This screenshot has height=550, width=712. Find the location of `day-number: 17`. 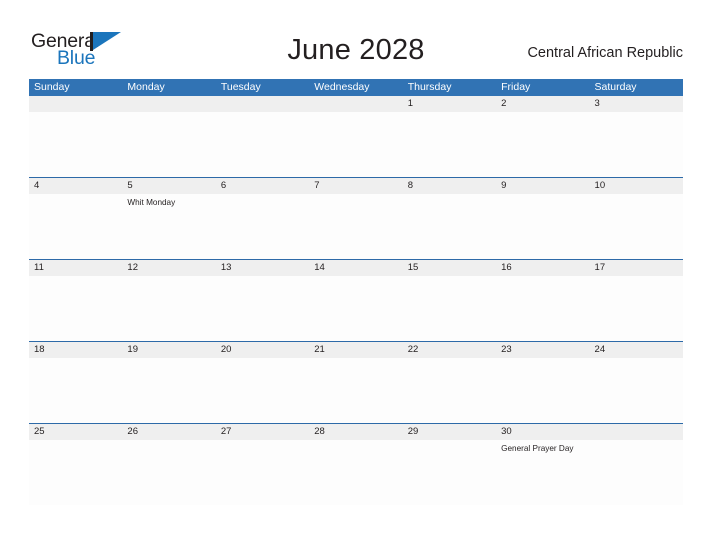

day-number: 17 is located at coordinates (636, 268).